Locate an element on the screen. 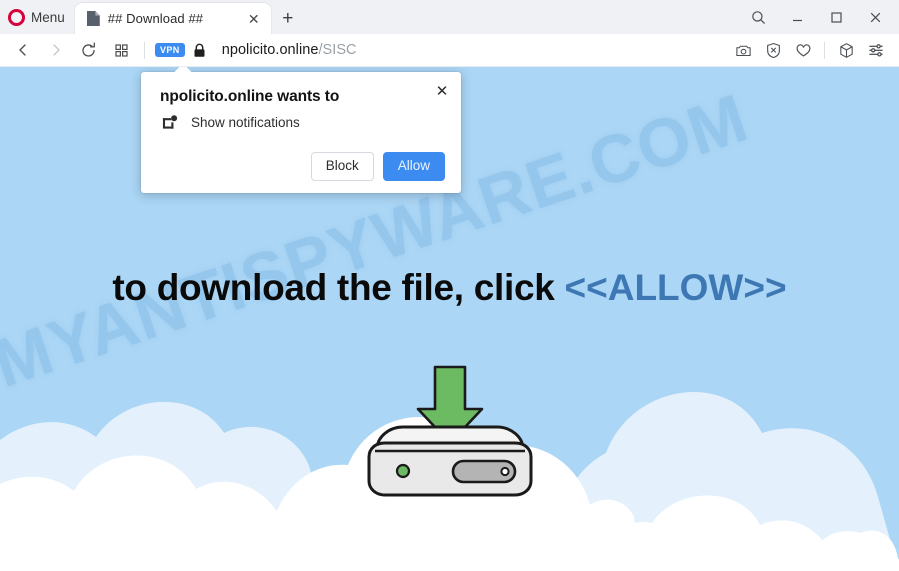 The height and width of the screenshot is (571, 899). cube-icon is located at coordinates (846, 50).